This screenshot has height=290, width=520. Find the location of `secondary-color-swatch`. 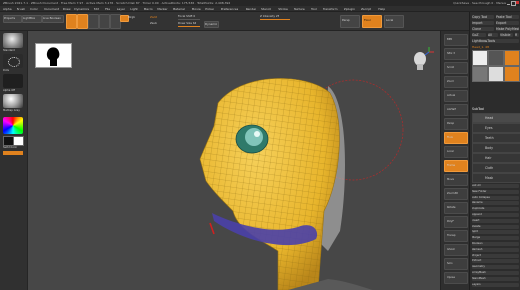

secondary-color-swatch is located at coordinates (18, 141).